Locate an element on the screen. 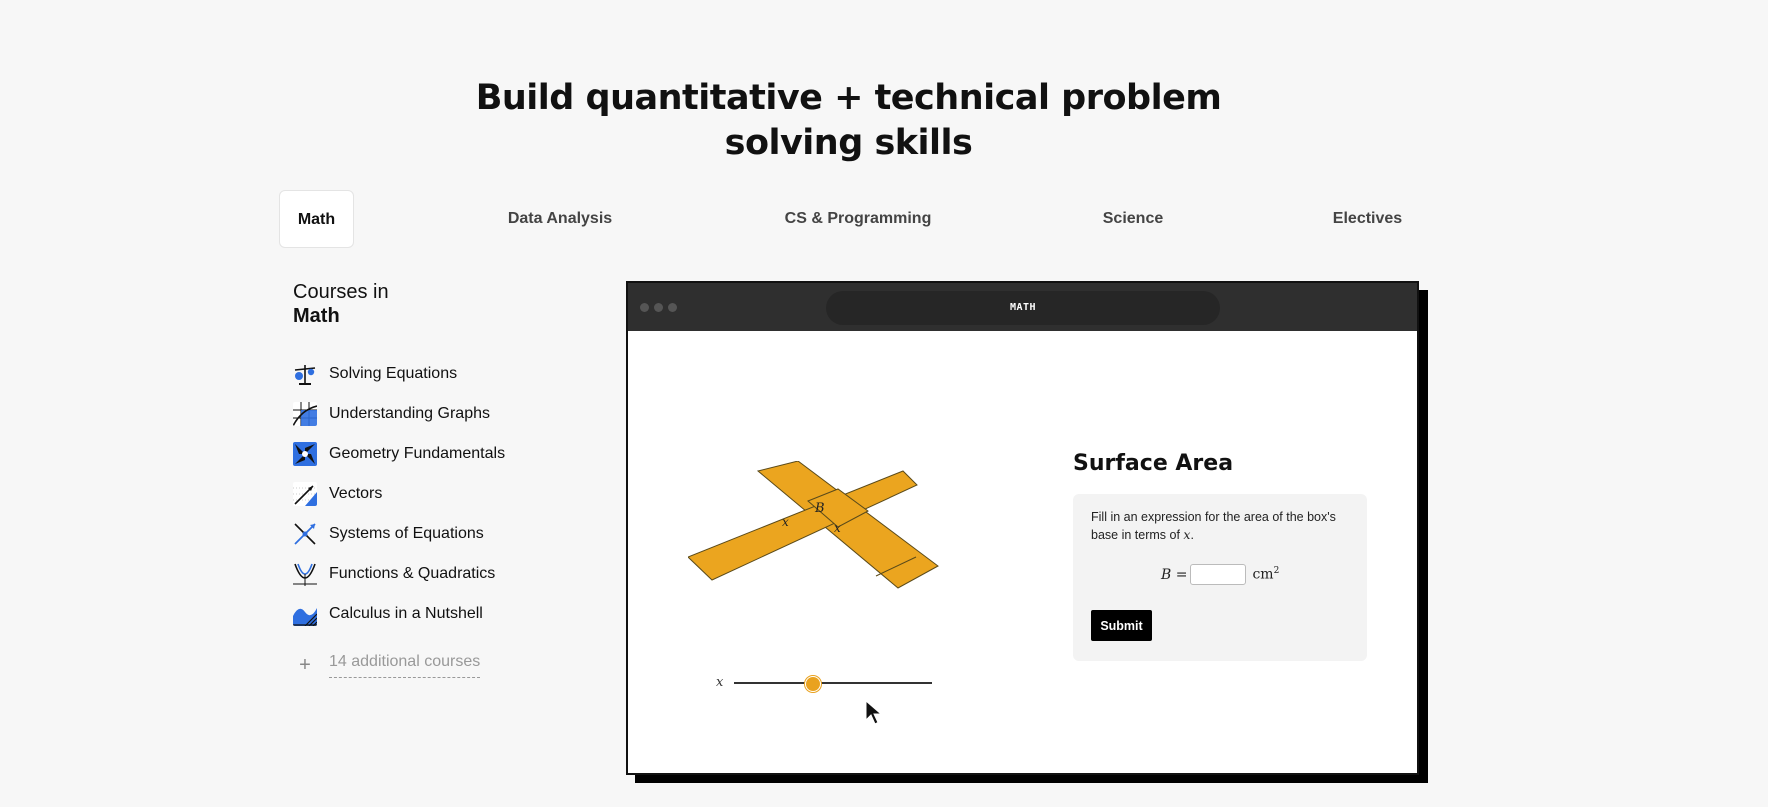 The width and height of the screenshot is (1768, 807). tab-science: Science is located at coordinates (1133, 219).